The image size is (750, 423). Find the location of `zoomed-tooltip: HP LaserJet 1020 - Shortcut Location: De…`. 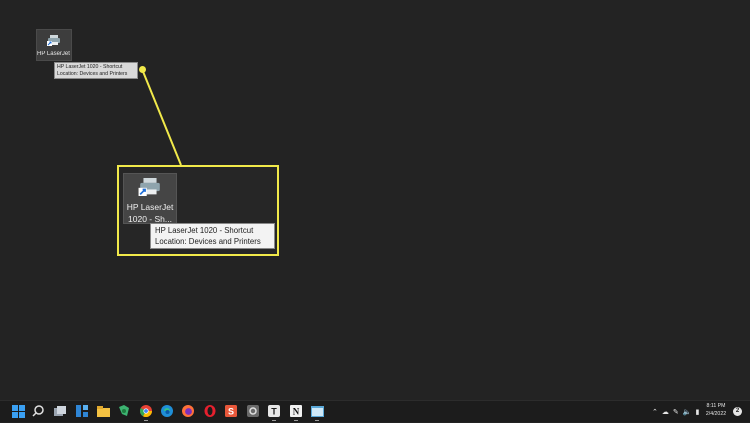

zoomed-tooltip: HP LaserJet 1020 - Shortcut Location: De… is located at coordinates (212, 236).